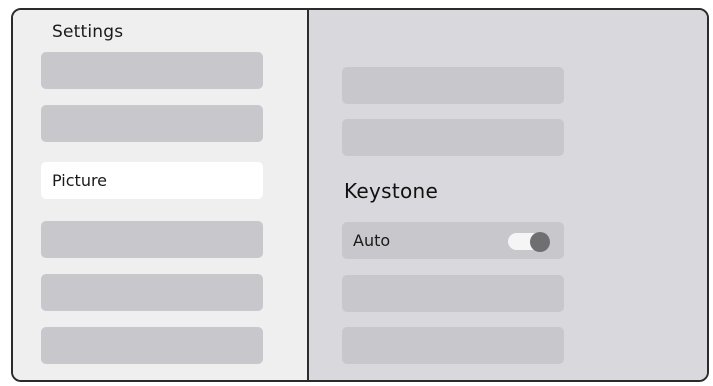  Describe the element at coordinates (391, 191) in the screenshot. I see `keystone-heading: Keystone` at that location.